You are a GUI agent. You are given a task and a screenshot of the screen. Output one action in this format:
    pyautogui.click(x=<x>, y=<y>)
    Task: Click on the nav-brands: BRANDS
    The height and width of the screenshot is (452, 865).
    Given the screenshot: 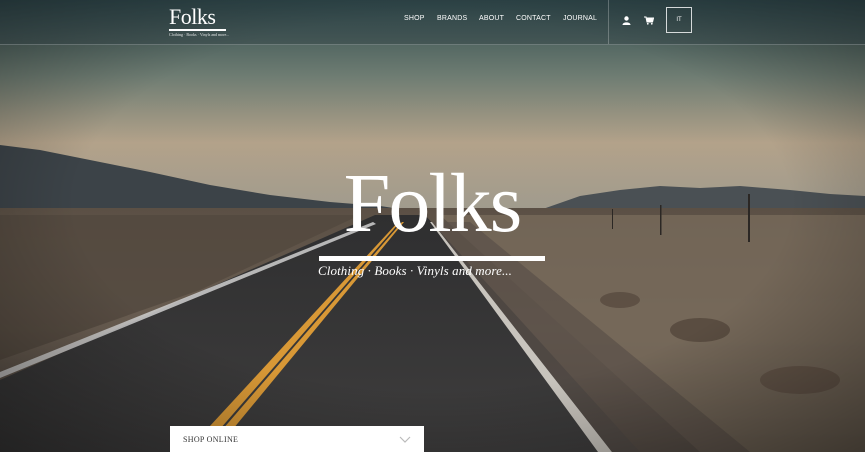 What is the action you would take?
    pyautogui.click(x=452, y=18)
    